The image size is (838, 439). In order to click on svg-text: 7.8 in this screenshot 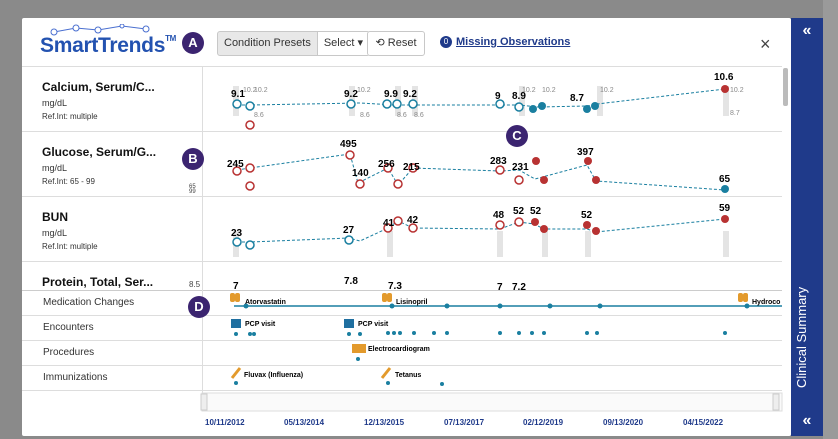, I will do `click(351, 281)`.